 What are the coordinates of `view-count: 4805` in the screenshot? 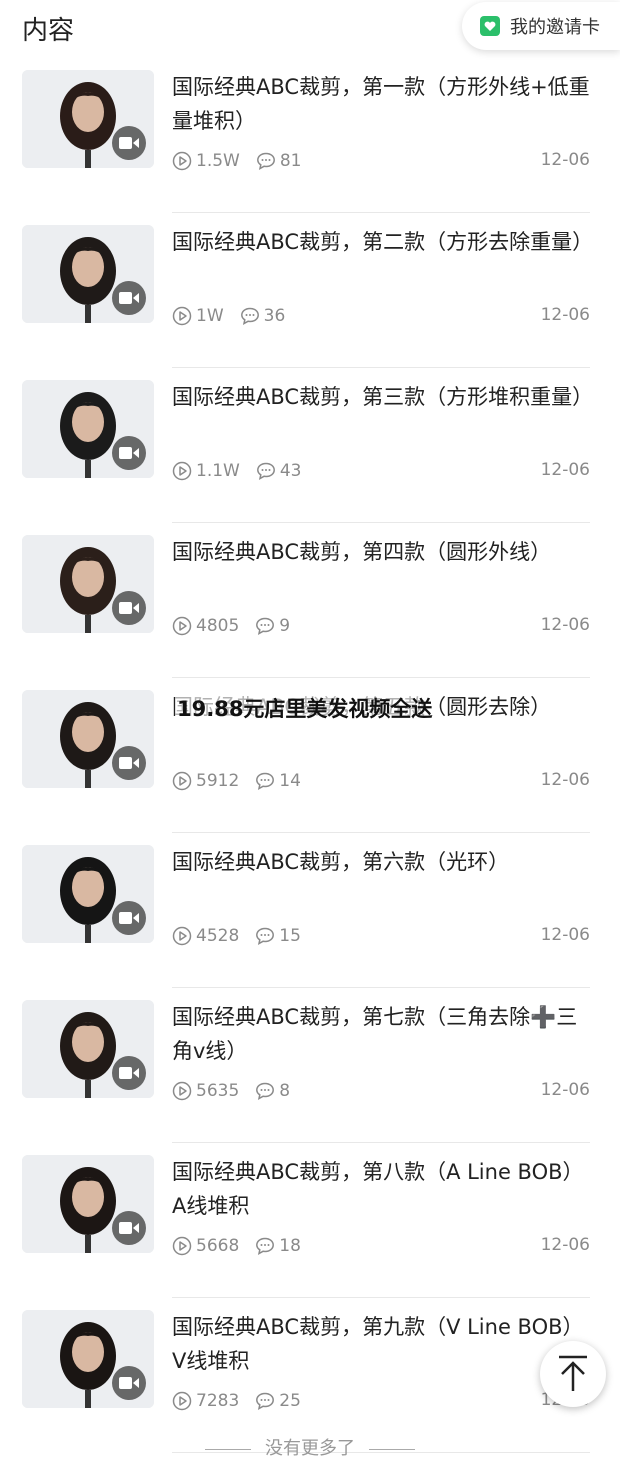 It's located at (205, 626).